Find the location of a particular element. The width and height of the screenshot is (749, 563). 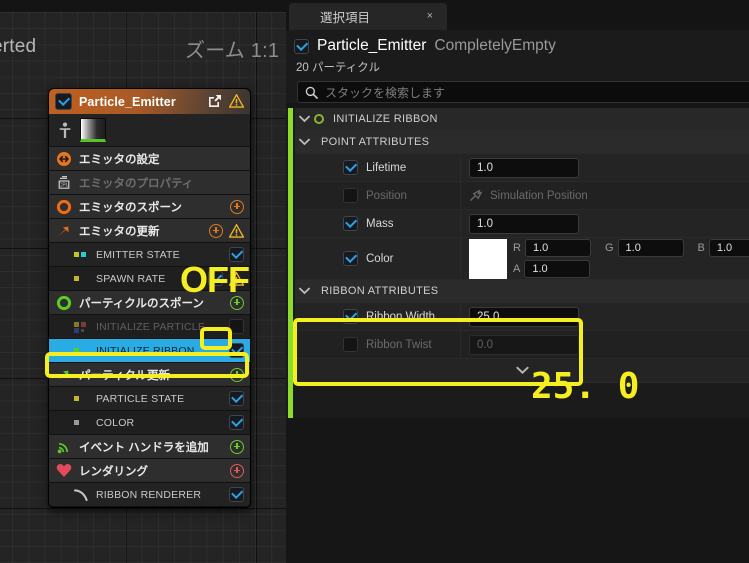

emitter-module-row: CPU エミッタのプロパティ is located at coordinates (149, 183).